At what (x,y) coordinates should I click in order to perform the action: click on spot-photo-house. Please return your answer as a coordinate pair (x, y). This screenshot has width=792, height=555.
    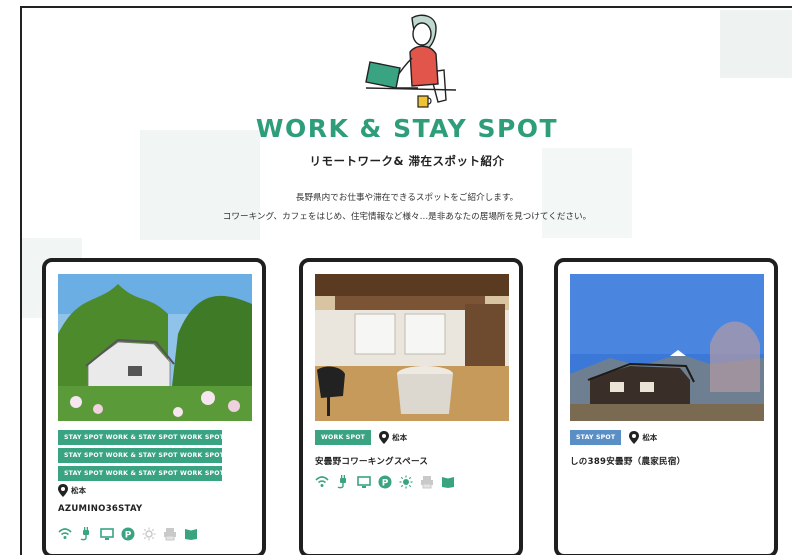
    Looking at the image, I should click on (155, 347).